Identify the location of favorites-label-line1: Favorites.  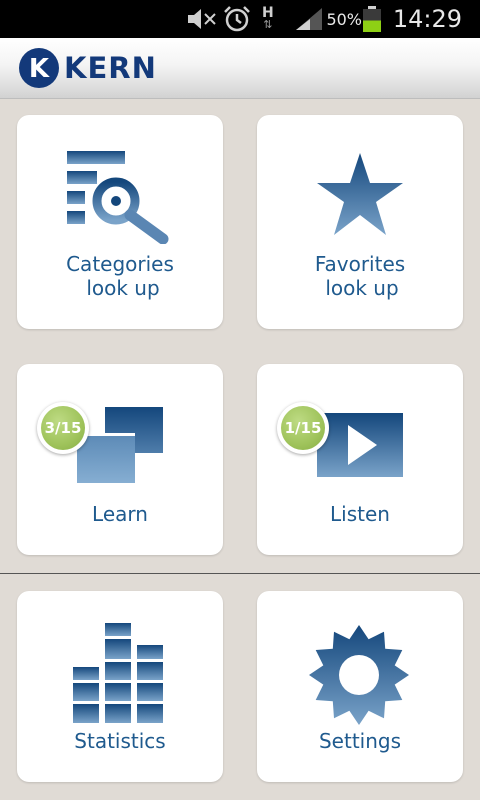
(360, 264).